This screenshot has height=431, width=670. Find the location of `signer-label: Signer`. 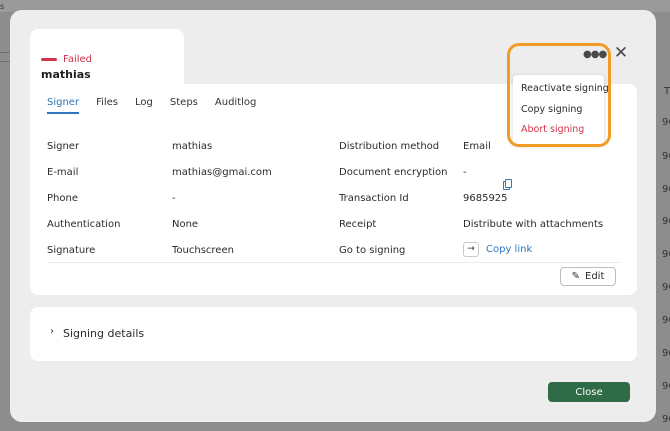

signer-label: Signer is located at coordinates (63, 146).